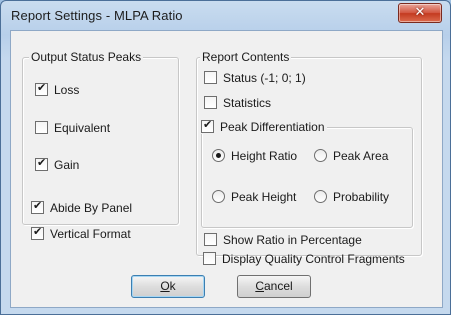 Image resolution: width=451 pixels, height=315 pixels. I want to click on gain-checkbox: Gain, so click(57, 164).